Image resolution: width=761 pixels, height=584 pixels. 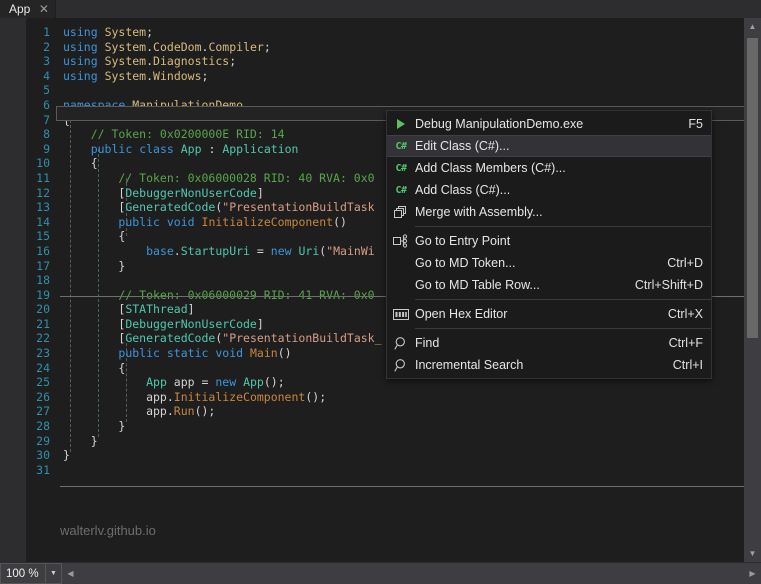 I want to click on code-line: using System;, so click(x=407, y=32).